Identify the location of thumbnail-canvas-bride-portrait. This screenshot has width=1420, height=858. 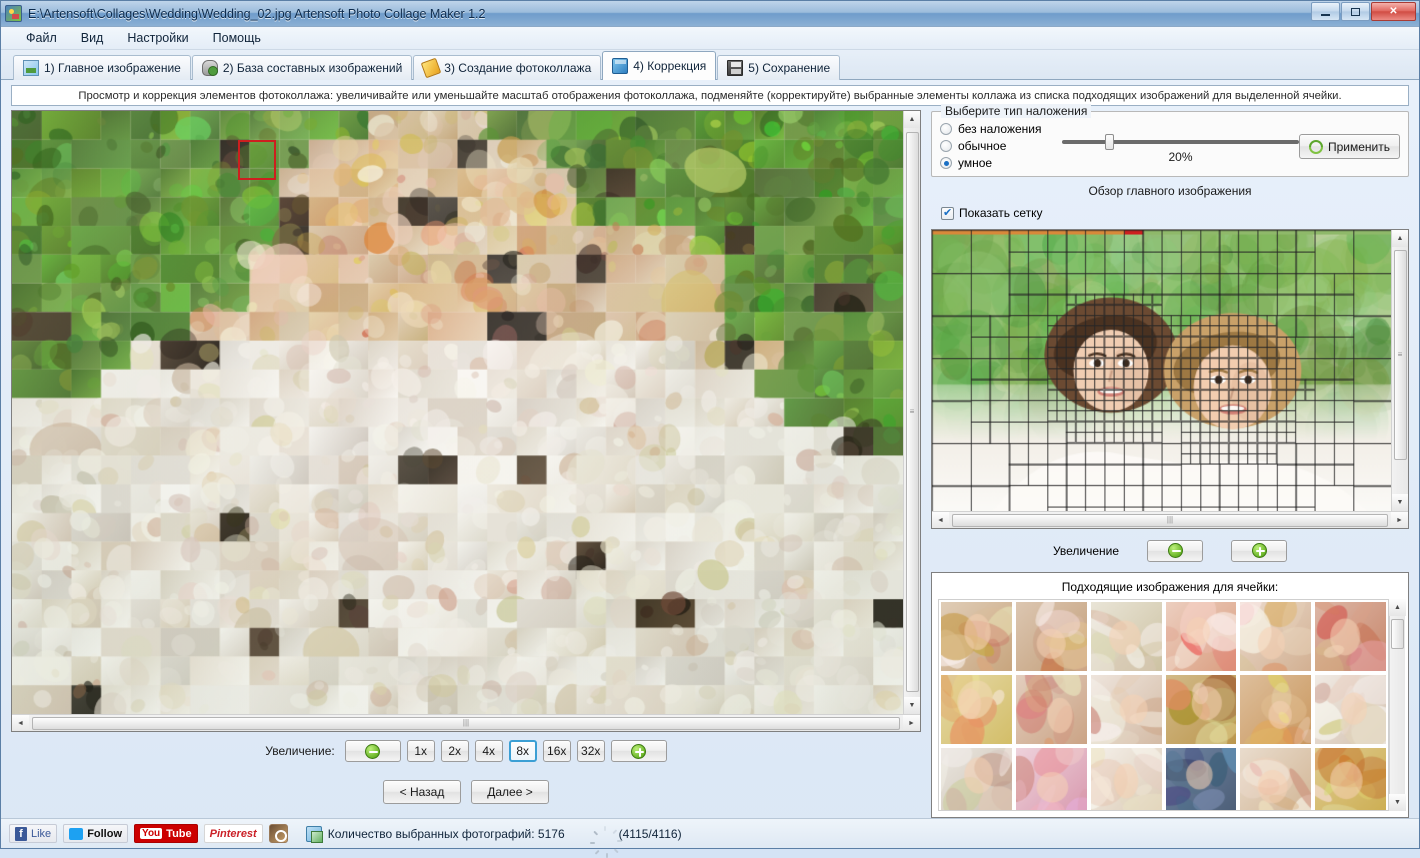
(976, 636).